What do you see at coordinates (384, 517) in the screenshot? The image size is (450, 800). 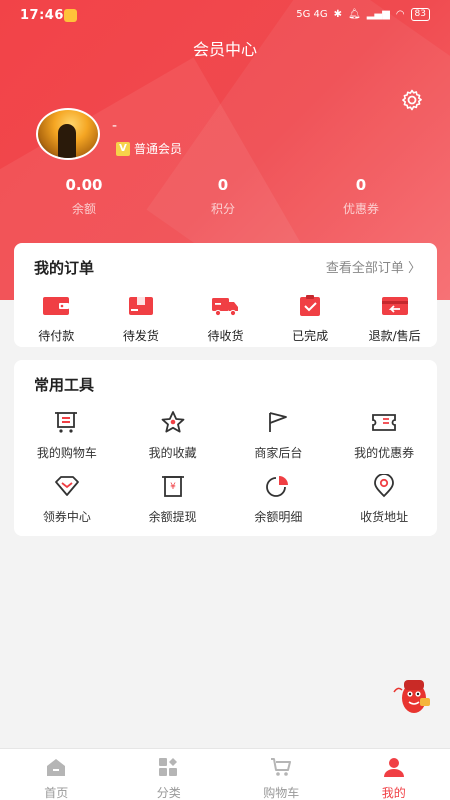 I see `tool-label: 收货地址` at bounding box center [384, 517].